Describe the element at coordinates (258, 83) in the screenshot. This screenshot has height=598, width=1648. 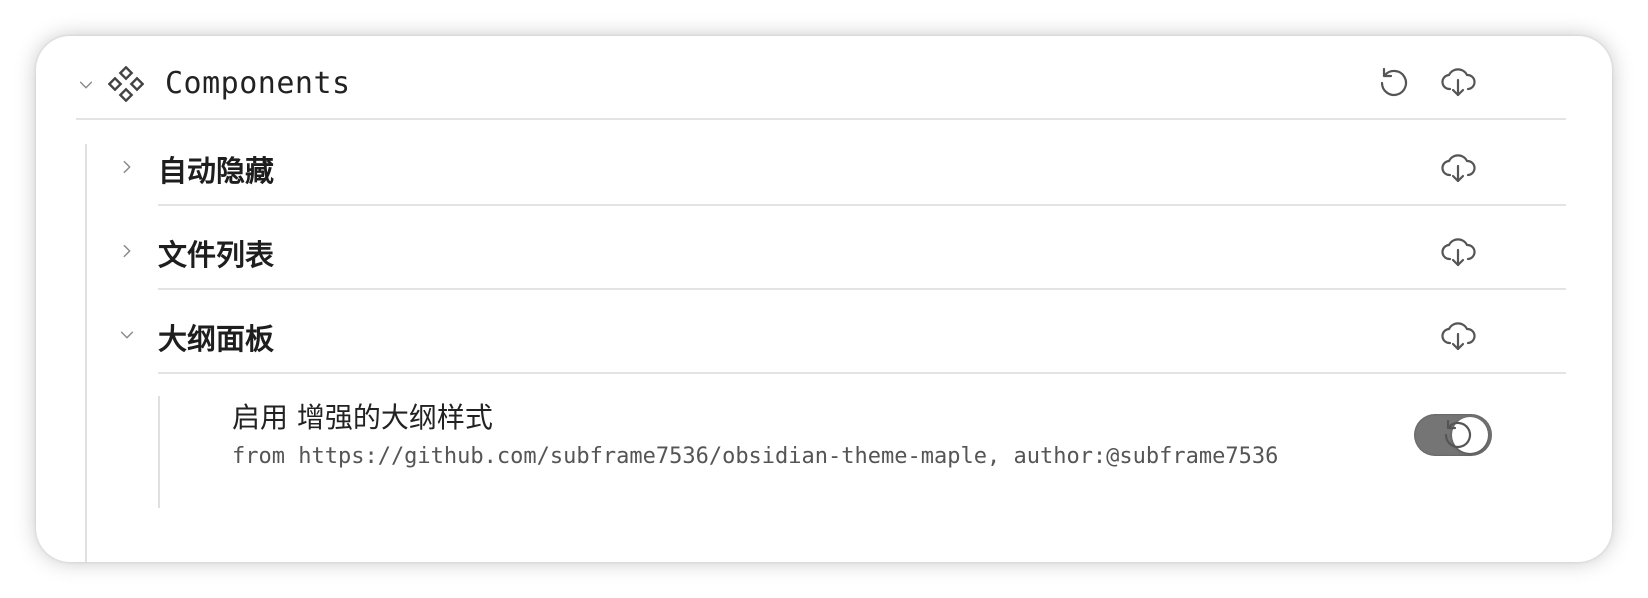
I see `panel-title: Components` at that location.